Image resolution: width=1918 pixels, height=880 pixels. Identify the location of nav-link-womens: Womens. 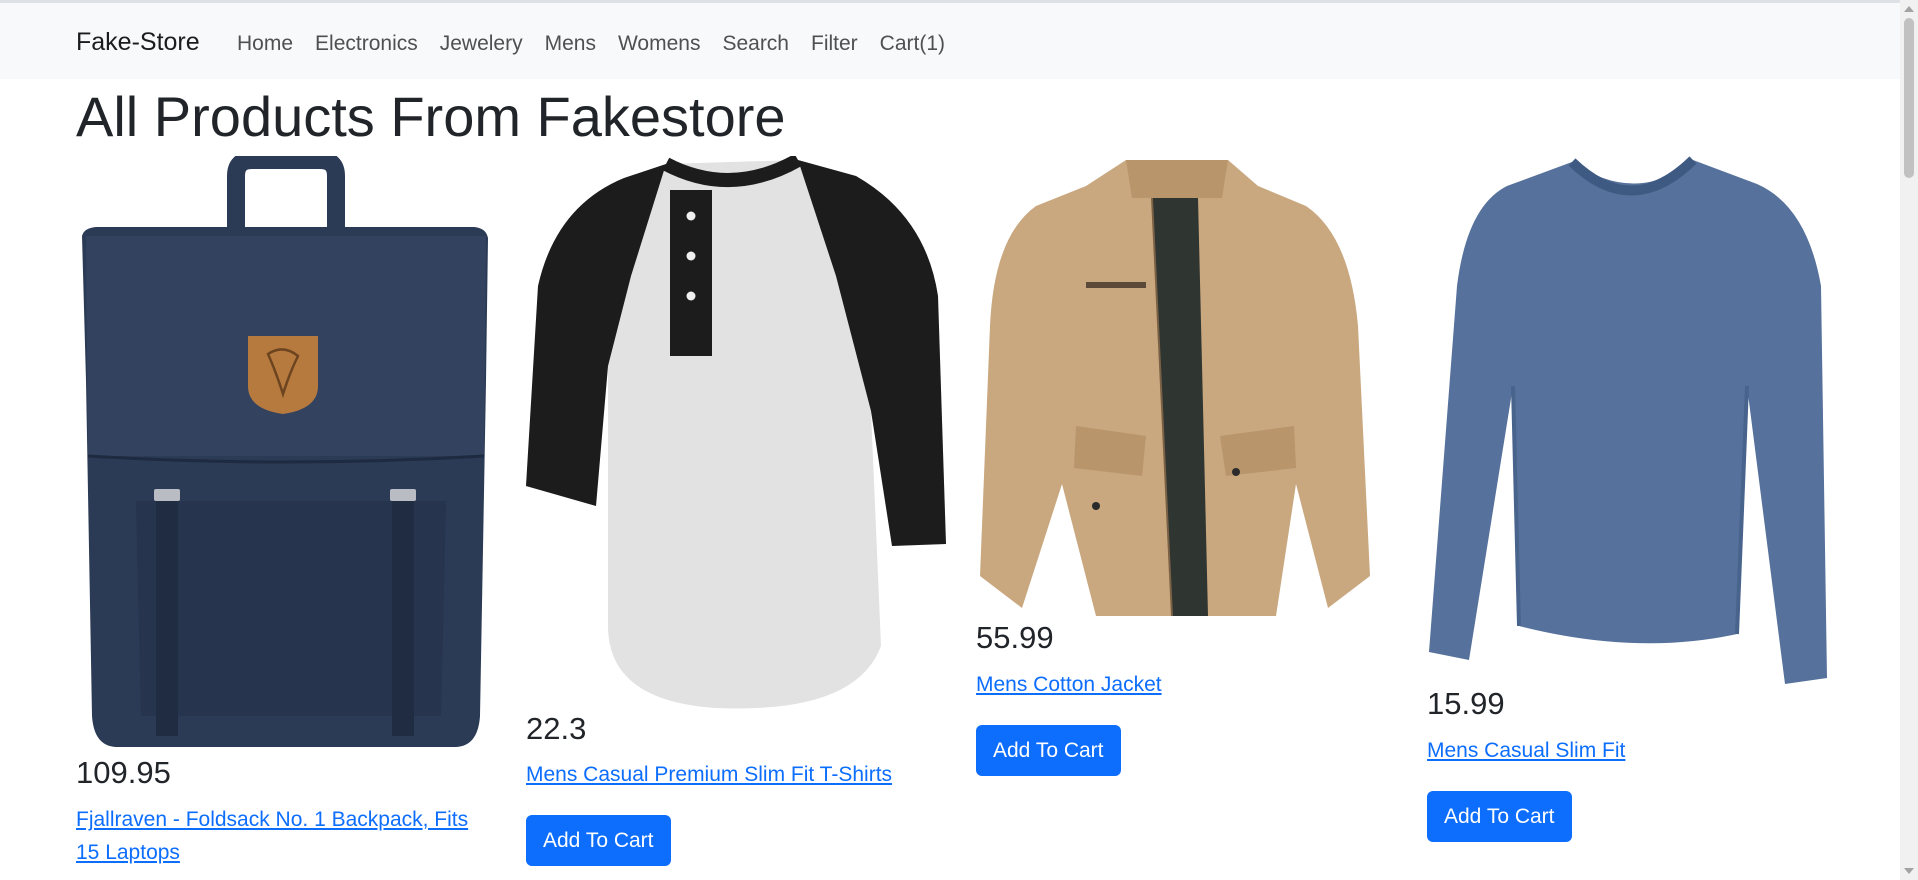
(659, 44).